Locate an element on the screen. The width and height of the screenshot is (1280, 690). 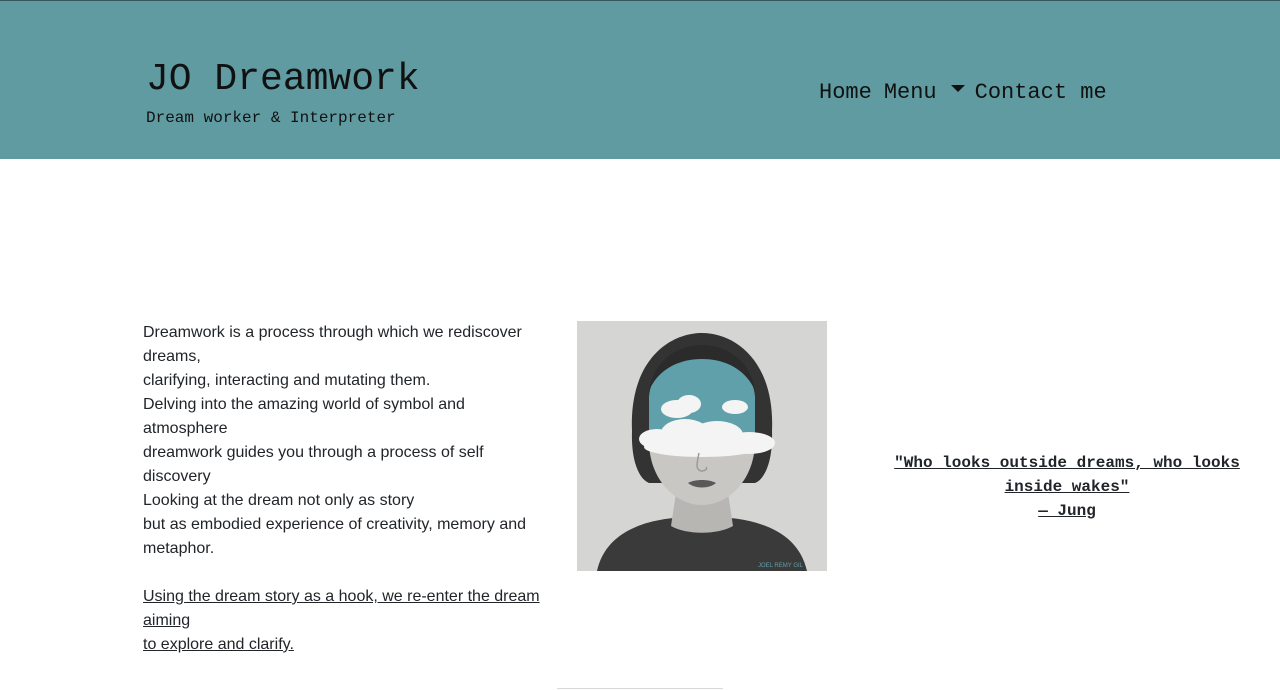
site-tagline: Dream worker & Interpreter is located at coordinates (271, 118).